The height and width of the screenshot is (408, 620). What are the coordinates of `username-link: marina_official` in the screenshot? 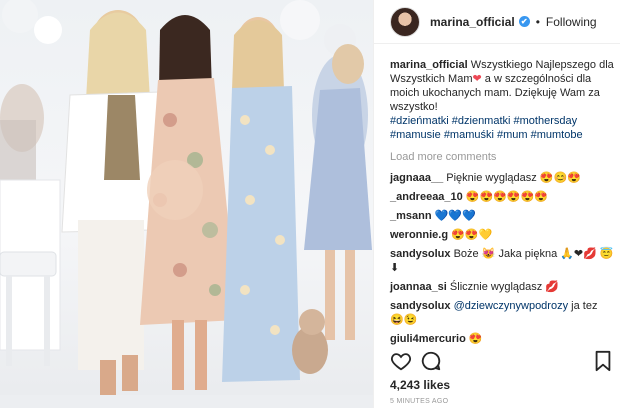 It's located at (472, 22).